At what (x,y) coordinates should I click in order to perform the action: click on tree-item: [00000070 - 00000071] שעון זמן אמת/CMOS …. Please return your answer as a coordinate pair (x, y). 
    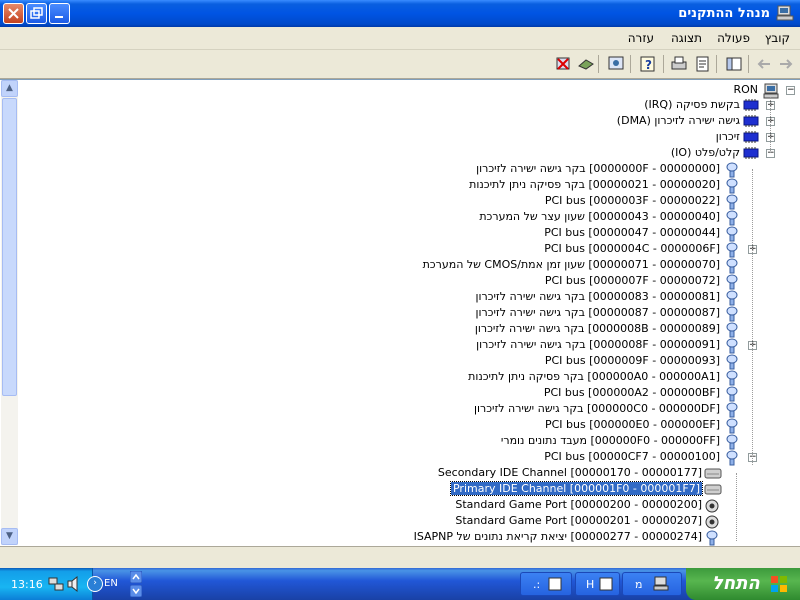
    Looking at the image, I should click on (400, 265).